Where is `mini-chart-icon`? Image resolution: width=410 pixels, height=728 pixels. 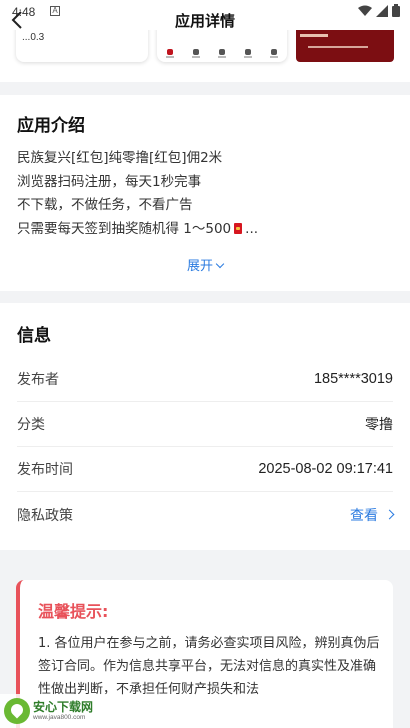 mini-chart-icon is located at coordinates (222, 53).